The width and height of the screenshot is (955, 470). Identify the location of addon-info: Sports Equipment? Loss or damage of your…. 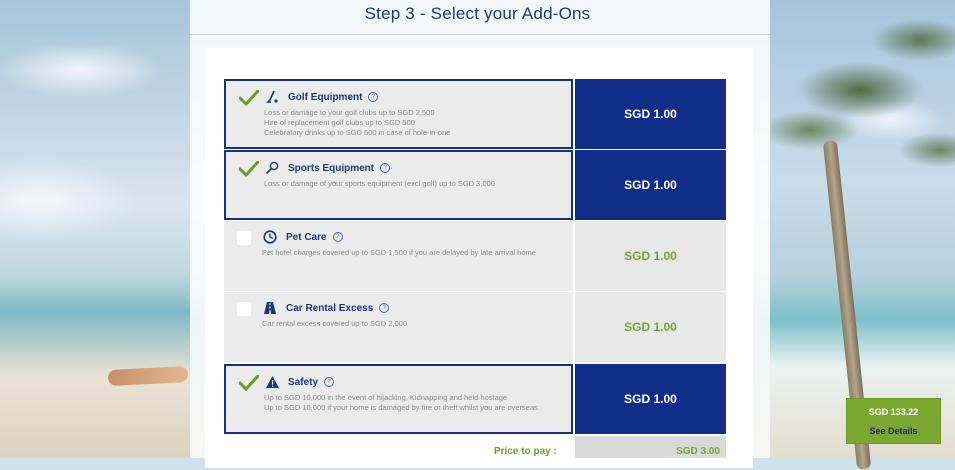
(398, 185).